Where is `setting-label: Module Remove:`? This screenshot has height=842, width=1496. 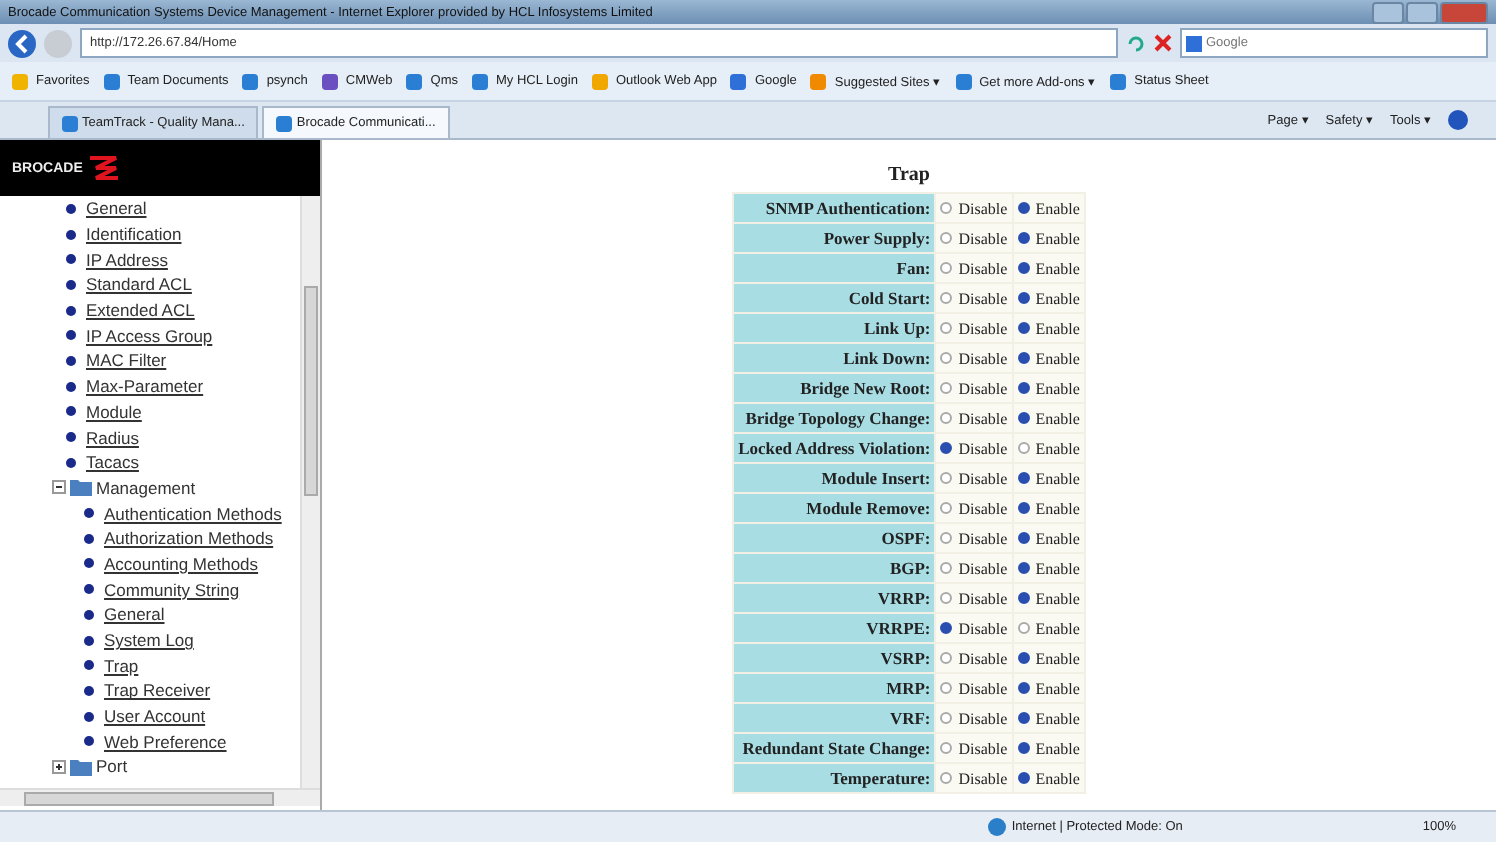 setting-label: Module Remove: is located at coordinates (834, 508).